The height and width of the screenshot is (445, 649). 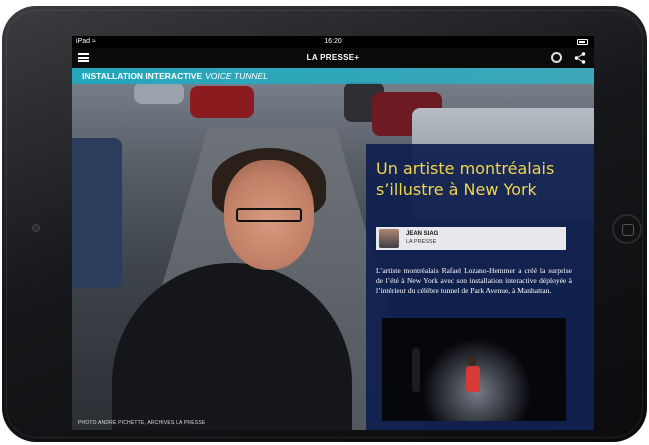 I want to click on status-device-label: iPad ≈, so click(x=86, y=42).